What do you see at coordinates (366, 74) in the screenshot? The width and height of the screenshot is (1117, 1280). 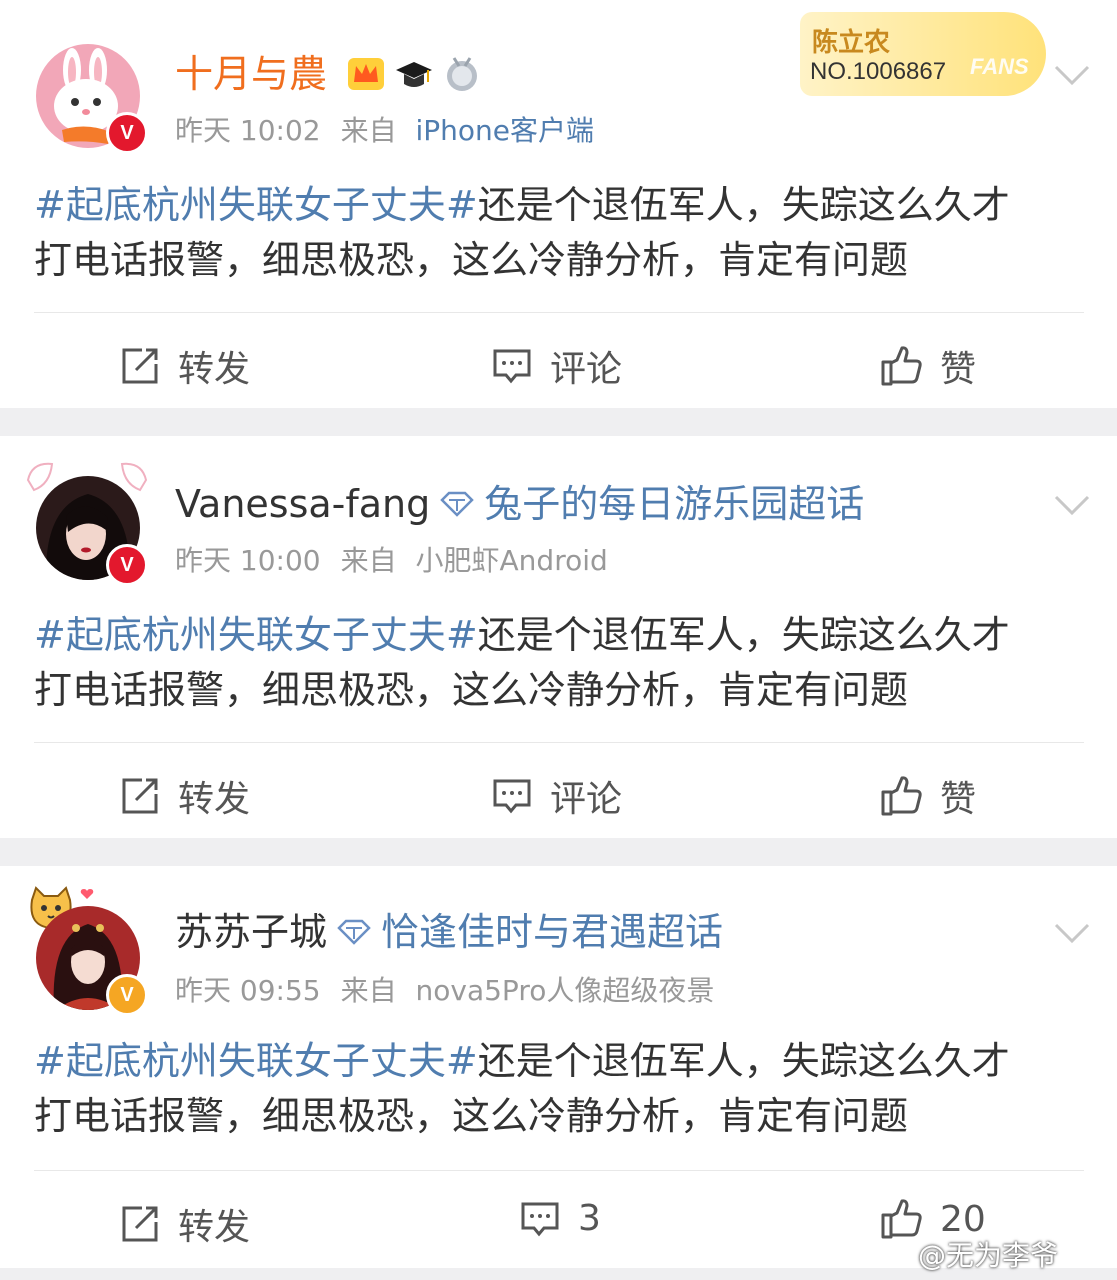 I see `crown-badge-icon` at bounding box center [366, 74].